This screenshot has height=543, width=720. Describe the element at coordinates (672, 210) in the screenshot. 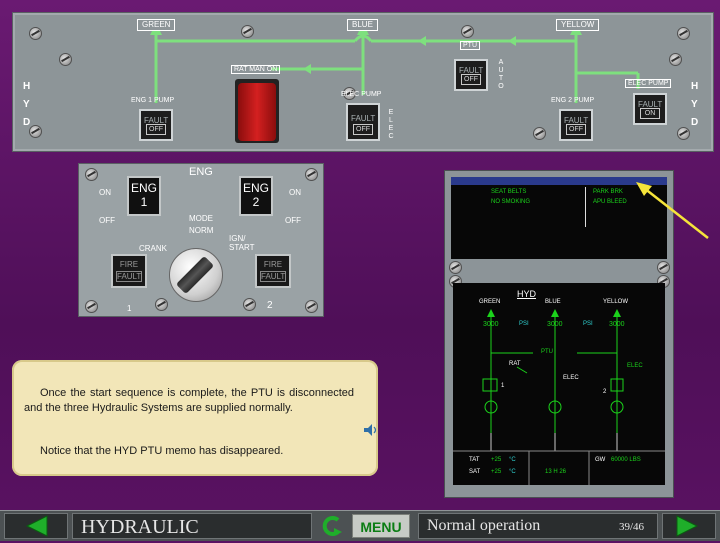

I see `pointer-arrow-icon` at that location.